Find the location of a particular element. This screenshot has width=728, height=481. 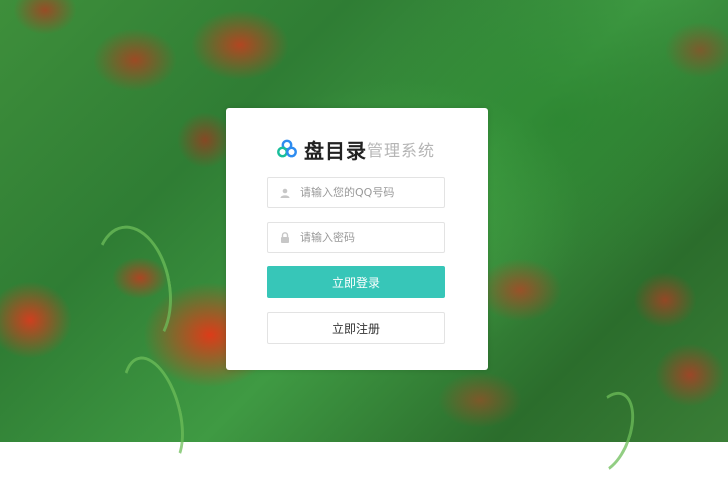

lock-icon is located at coordinates (285, 238).